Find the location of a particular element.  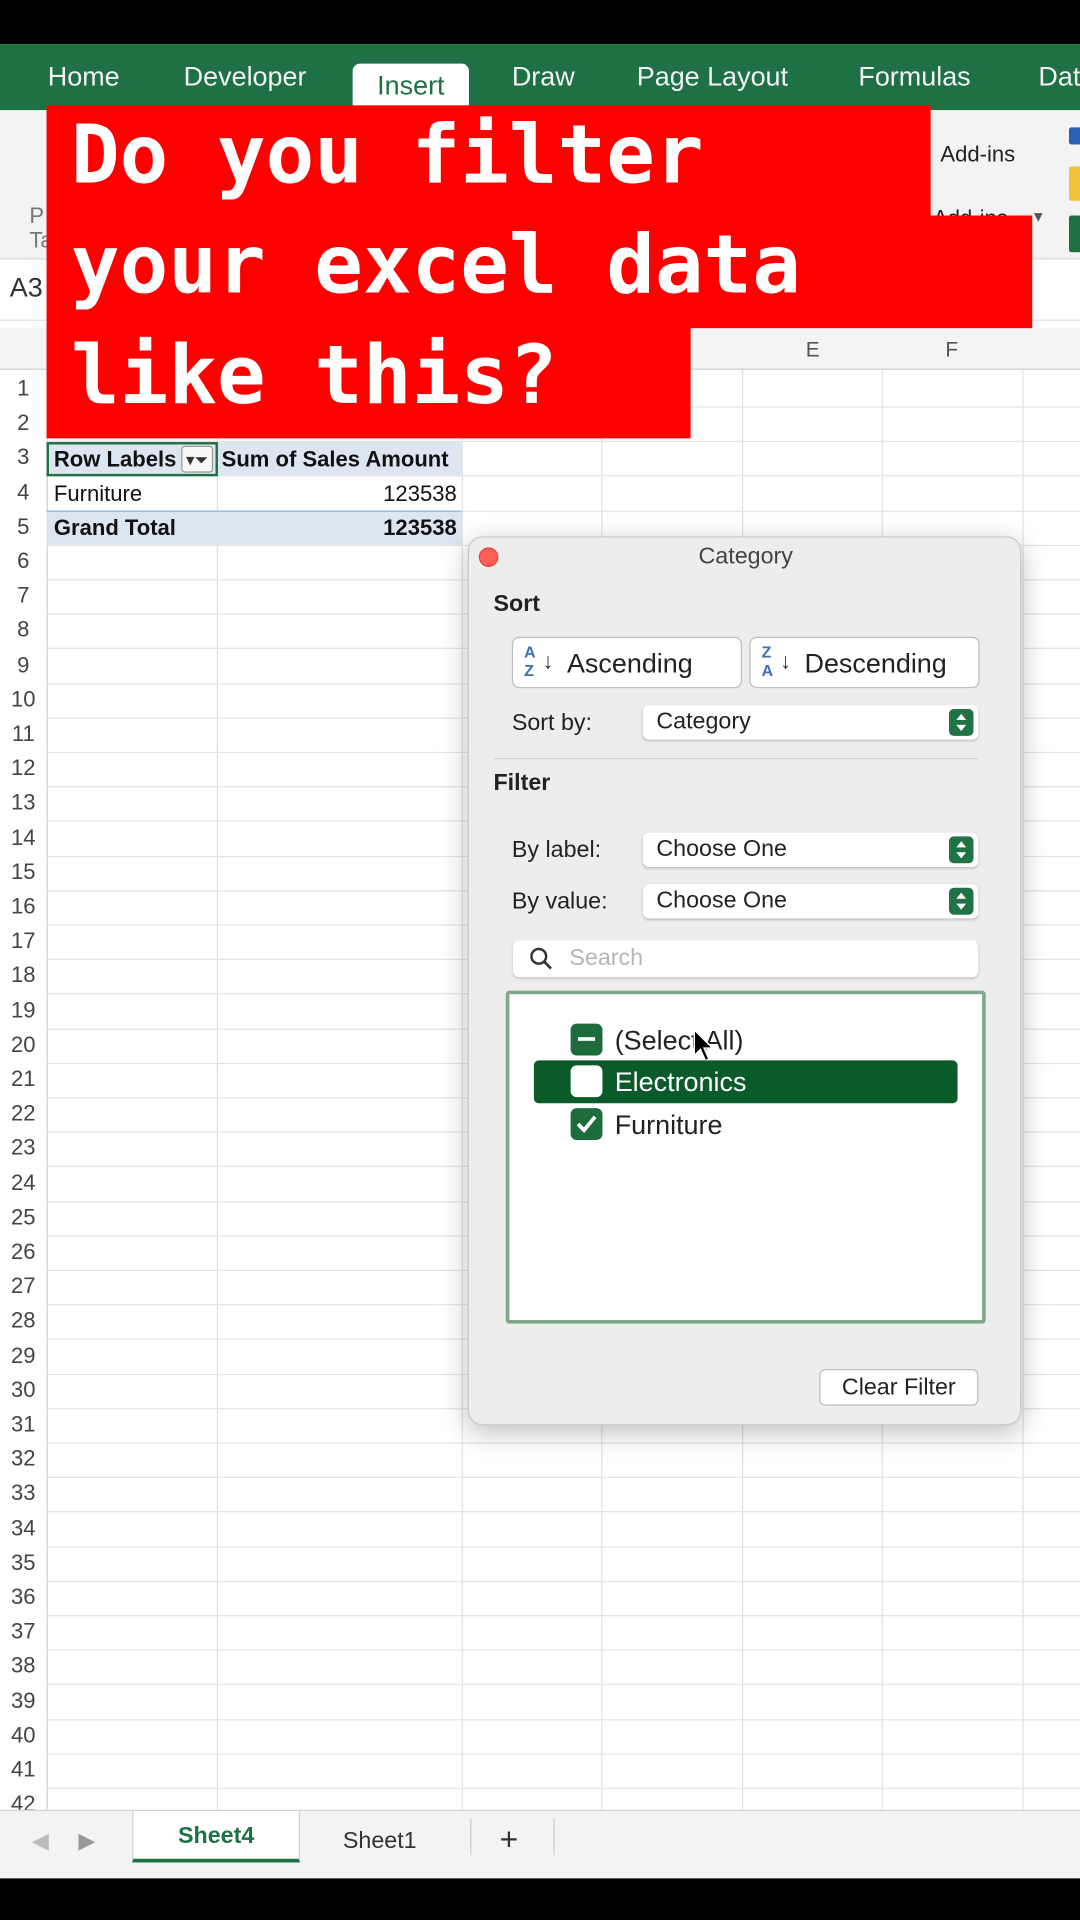

tab-home: Home is located at coordinates (84, 77).